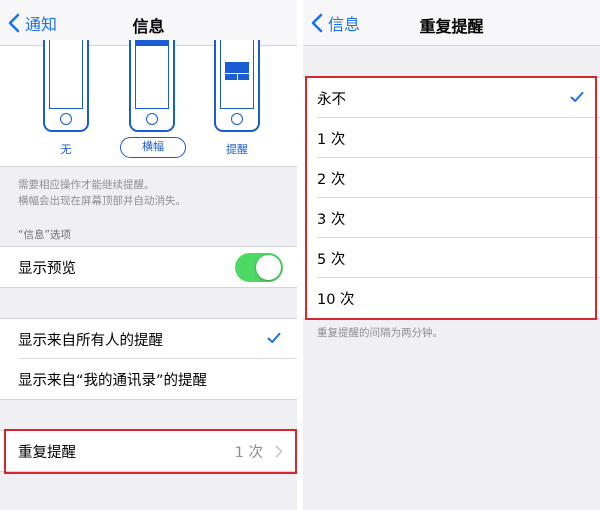  What do you see at coordinates (237, 149) in the screenshot?
I see `style-alert-label: 提醒` at bounding box center [237, 149].